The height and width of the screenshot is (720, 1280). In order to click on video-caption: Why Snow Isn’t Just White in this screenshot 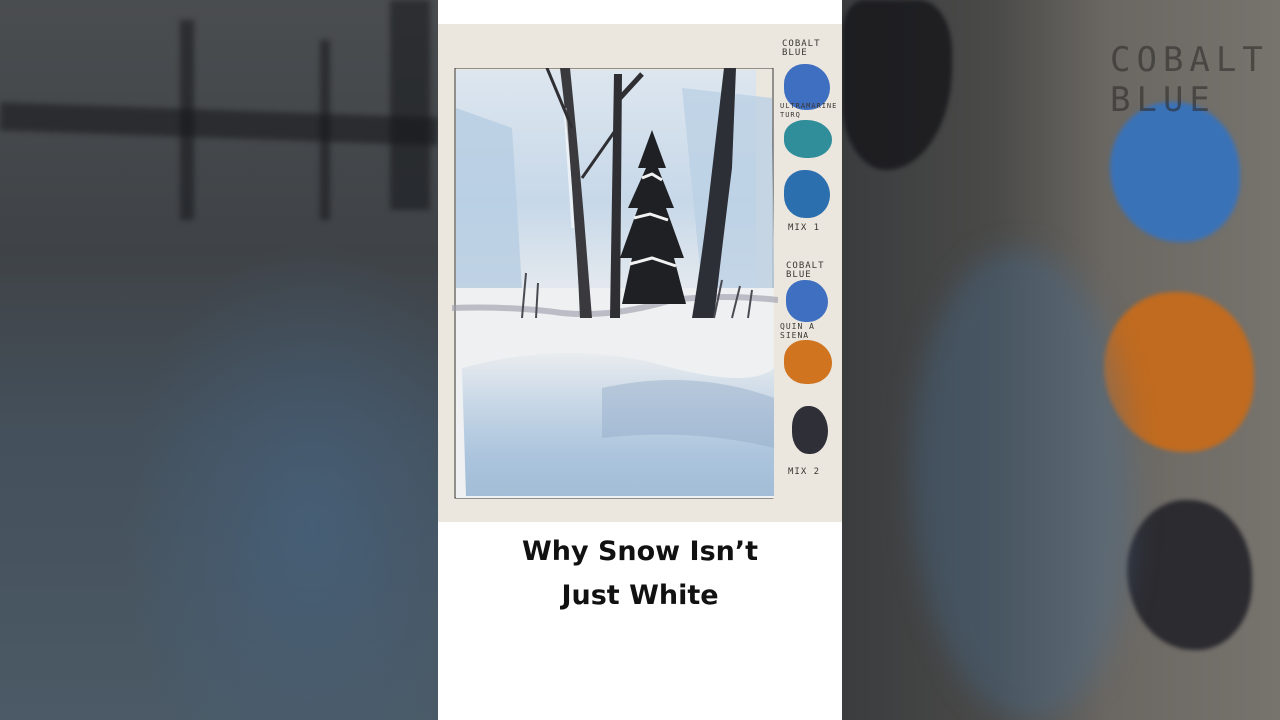, I will do `click(640, 574)`.